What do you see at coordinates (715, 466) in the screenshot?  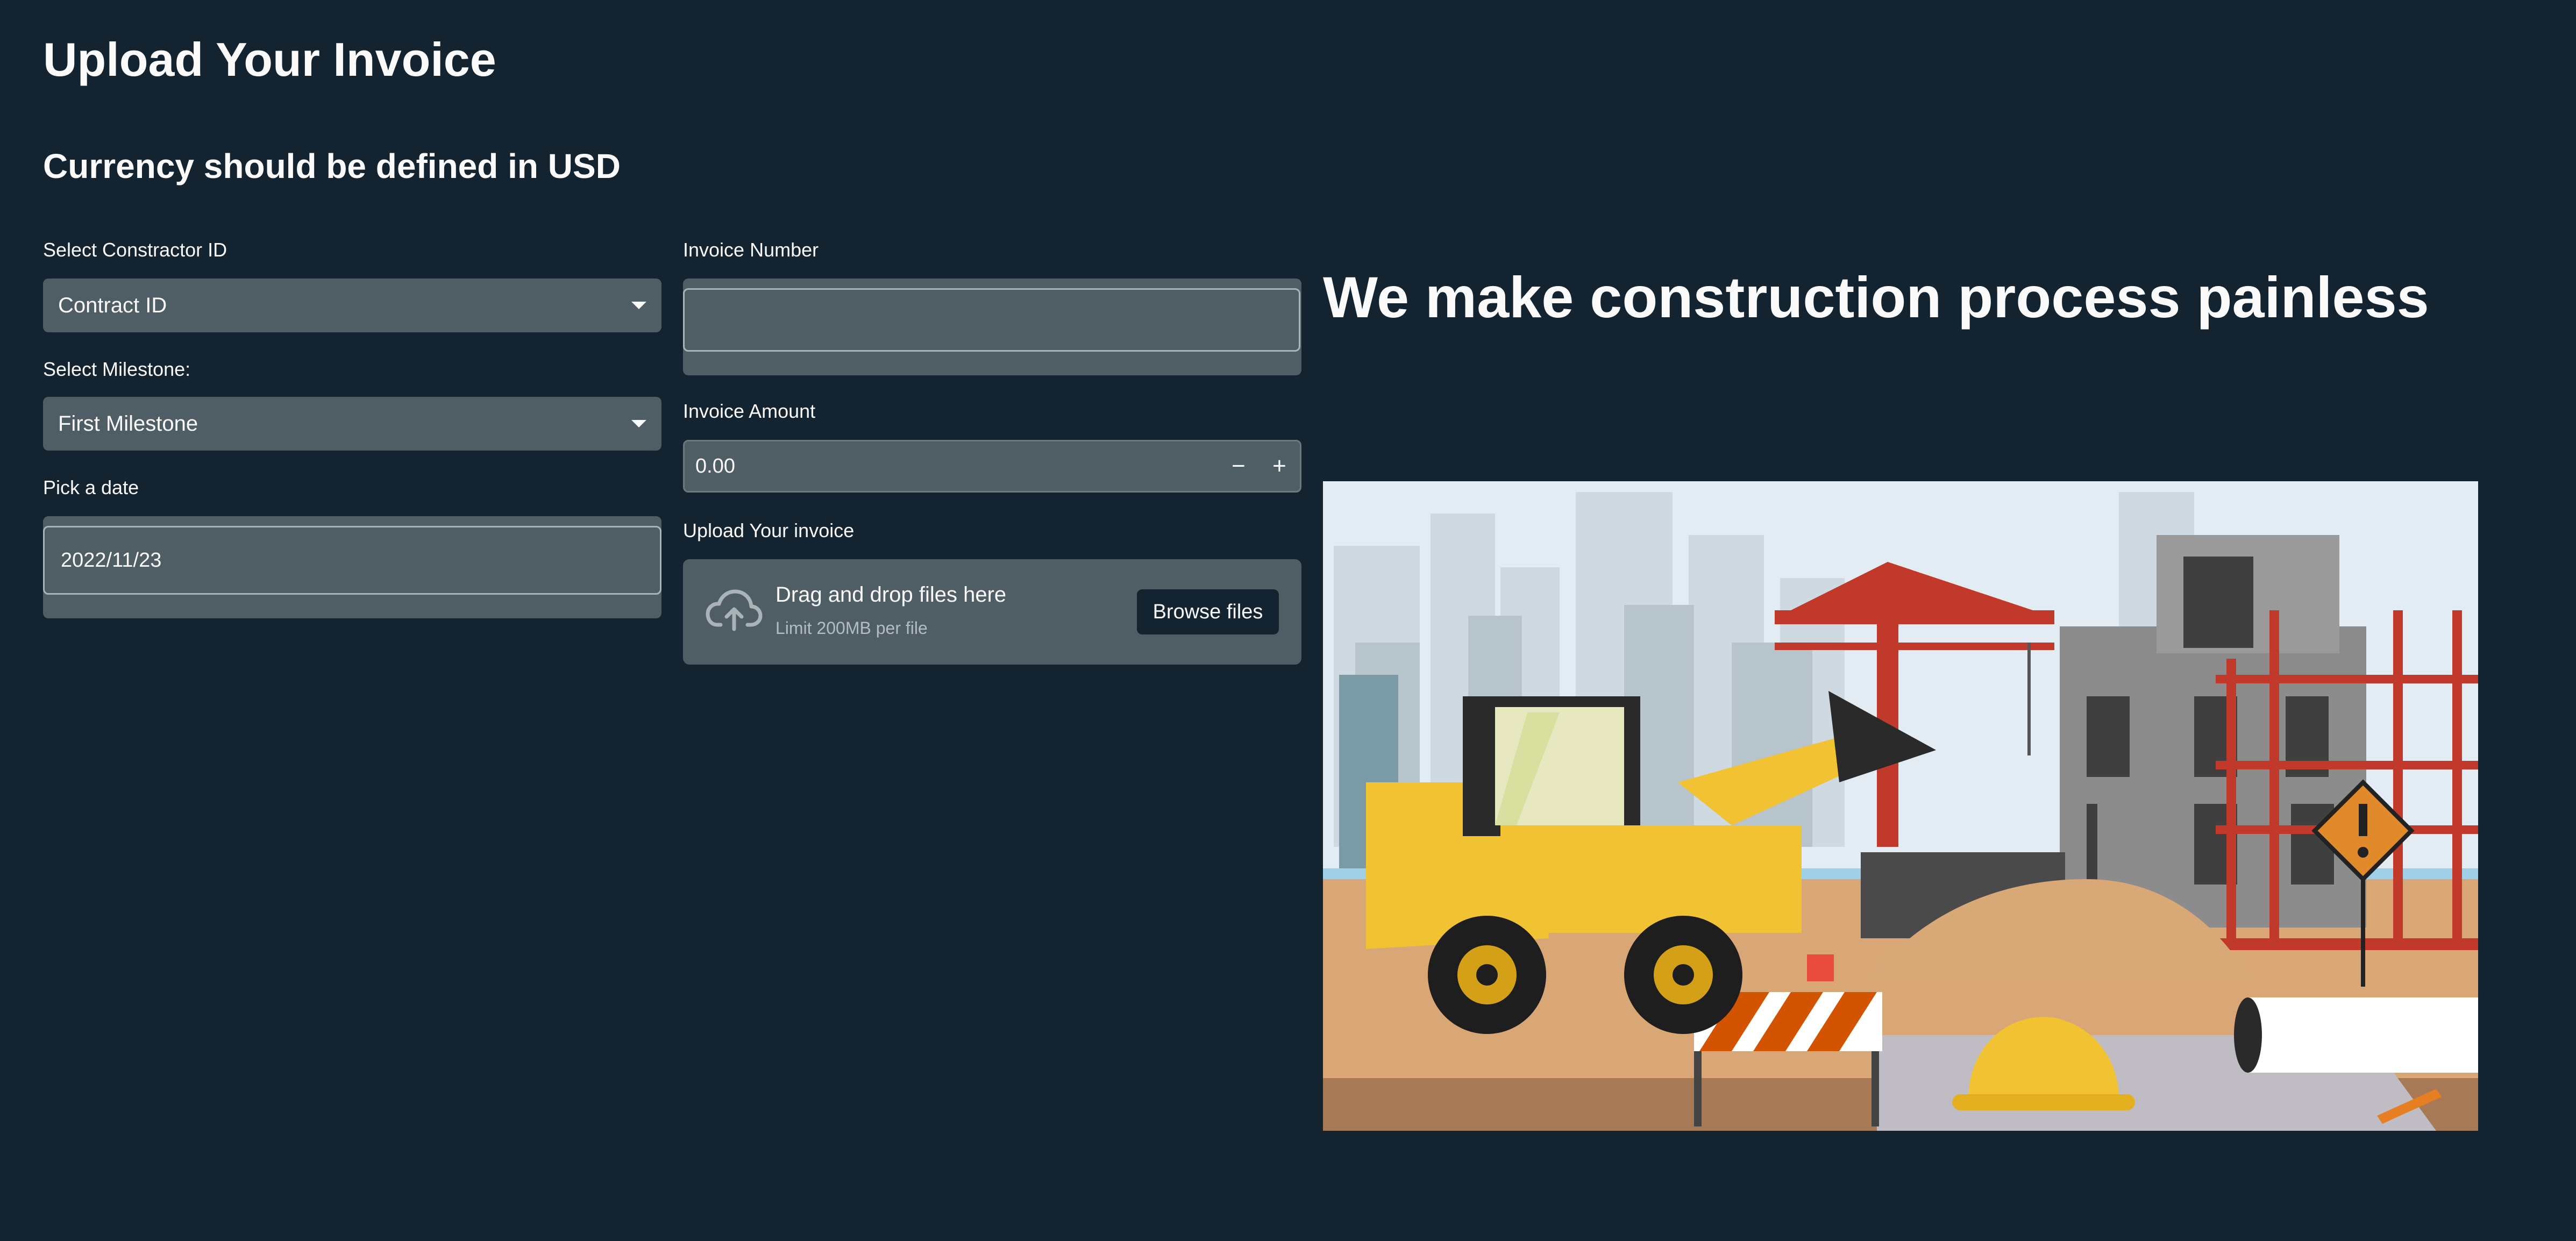 I see `invoice-amount-input: 0.00` at bounding box center [715, 466].